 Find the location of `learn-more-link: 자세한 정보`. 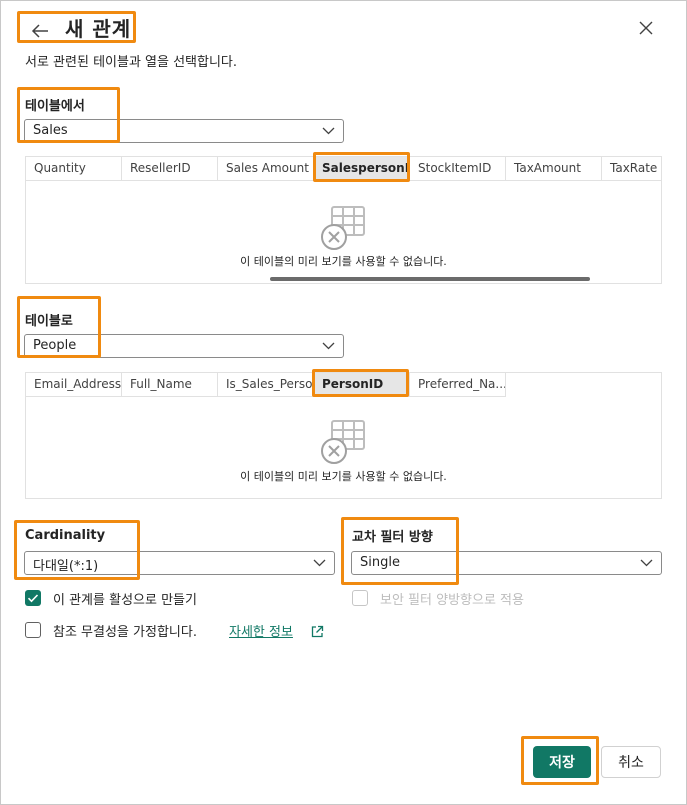

learn-more-link: 자세한 정보 is located at coordinates (261, 630).